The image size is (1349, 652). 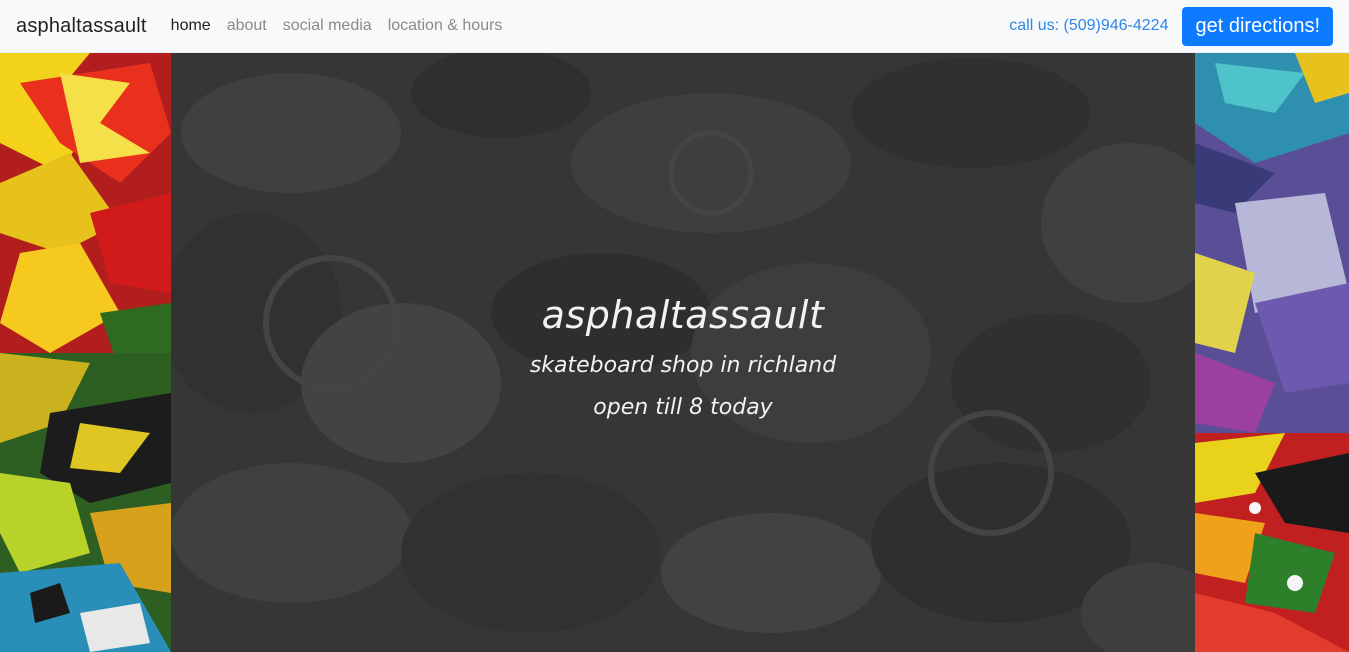 I want to click on nav-link-home: home, so click(x=191, y=26).